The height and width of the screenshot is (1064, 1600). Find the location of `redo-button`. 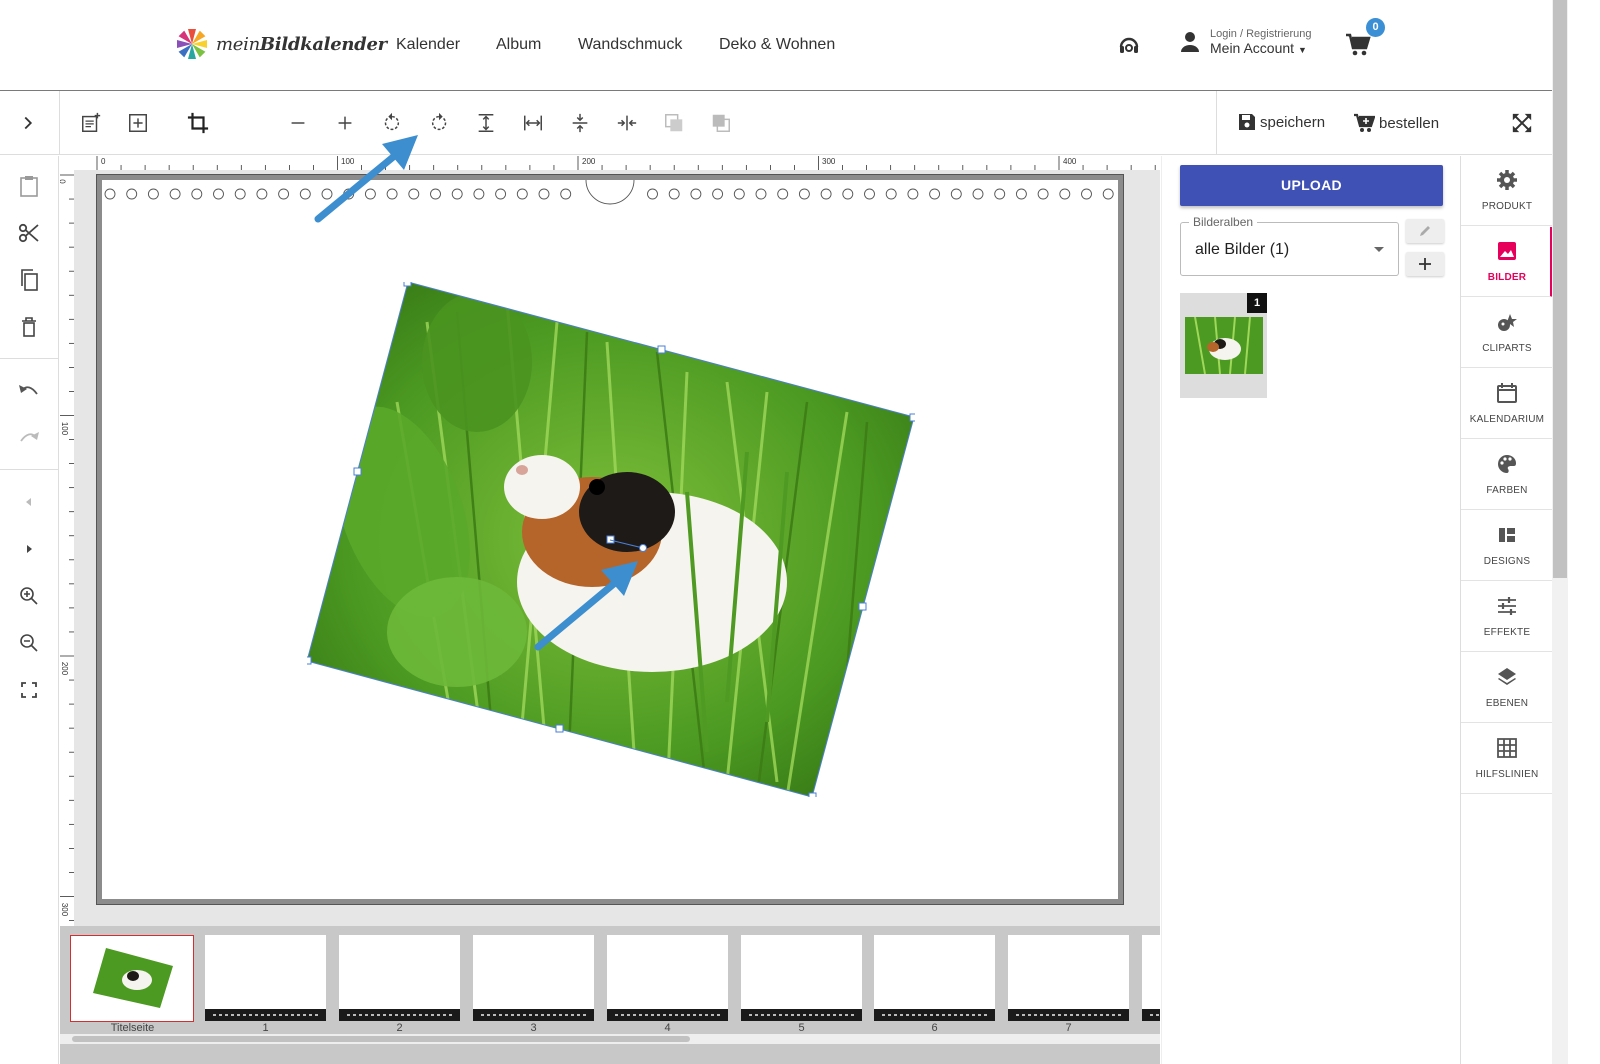

redo-button is located at coordinates (29, 438).